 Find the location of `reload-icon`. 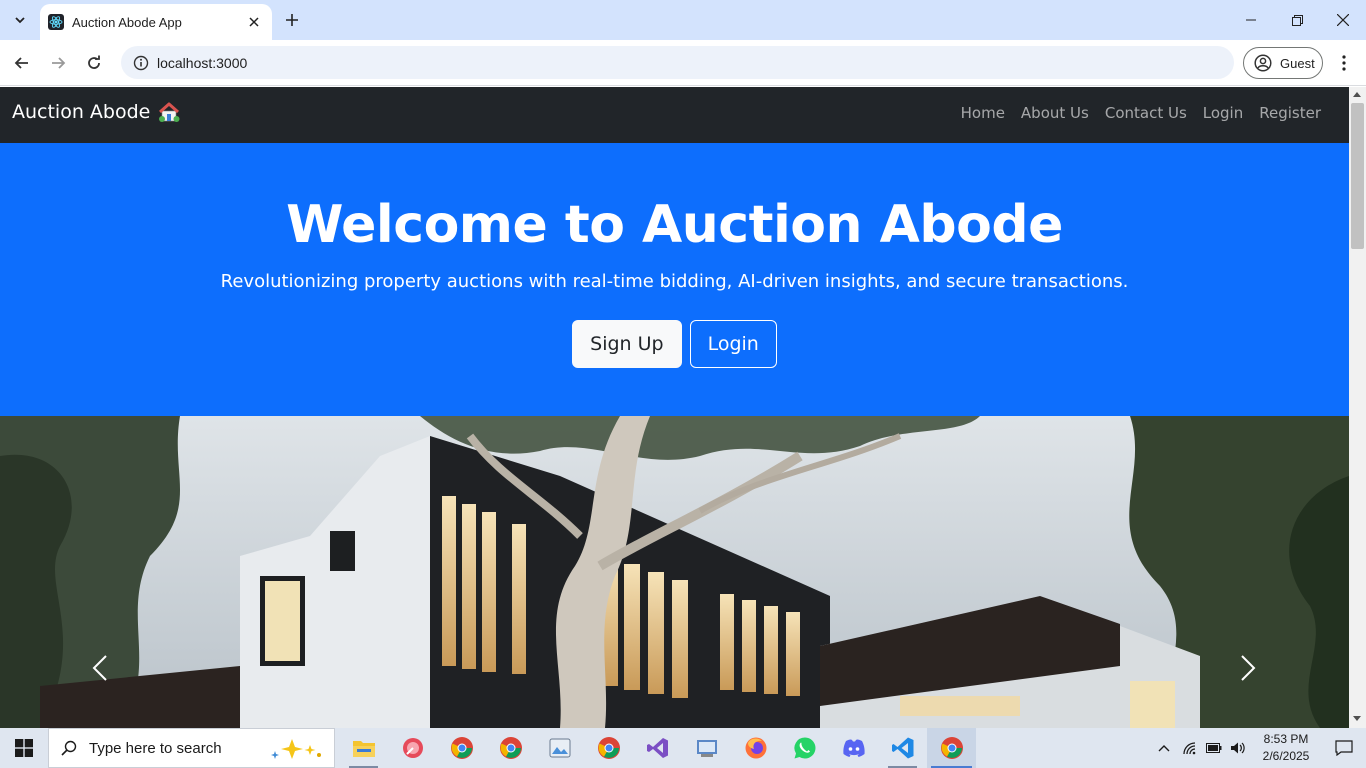

reload-icon is located at coordinates (94, 62).